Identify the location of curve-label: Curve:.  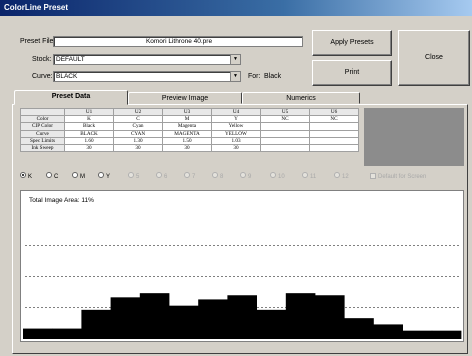
(42, 76).